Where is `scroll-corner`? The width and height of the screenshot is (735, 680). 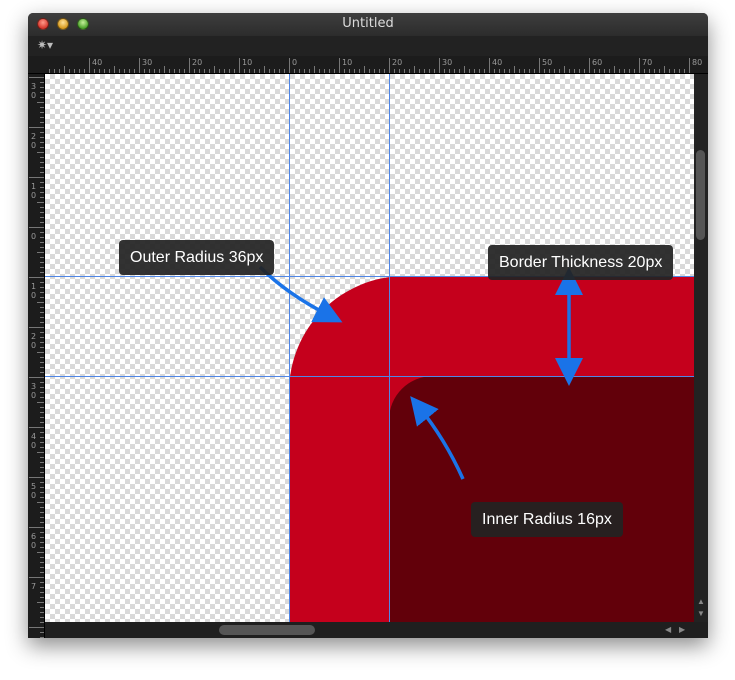
scroll-corner is located at coordinates (701, 630).